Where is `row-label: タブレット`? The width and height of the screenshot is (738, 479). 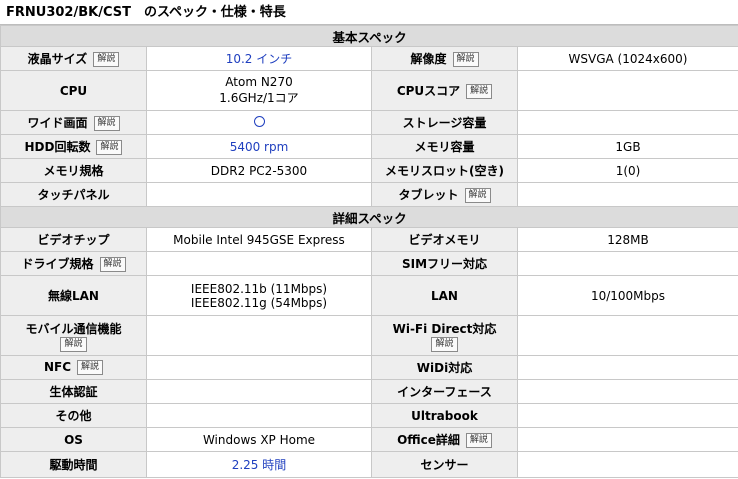
row-label: タブレット is located at coordinates (428, 195).